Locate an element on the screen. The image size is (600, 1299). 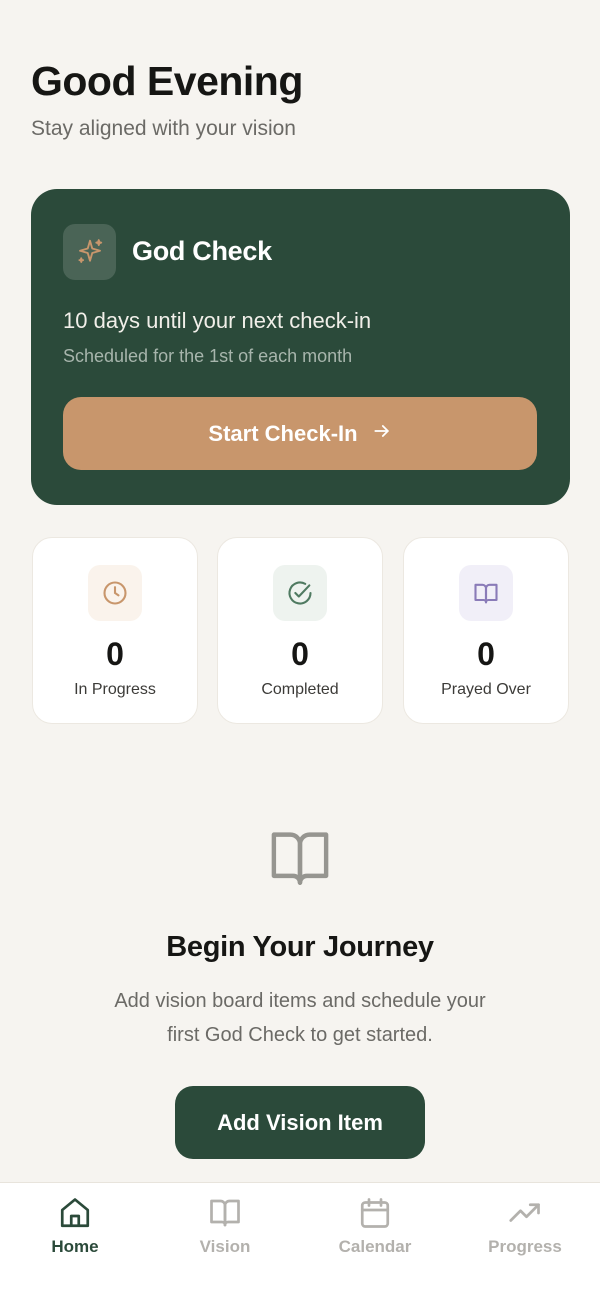
start-check-in-label: Start Check-In is located at coordinates (283, 433).